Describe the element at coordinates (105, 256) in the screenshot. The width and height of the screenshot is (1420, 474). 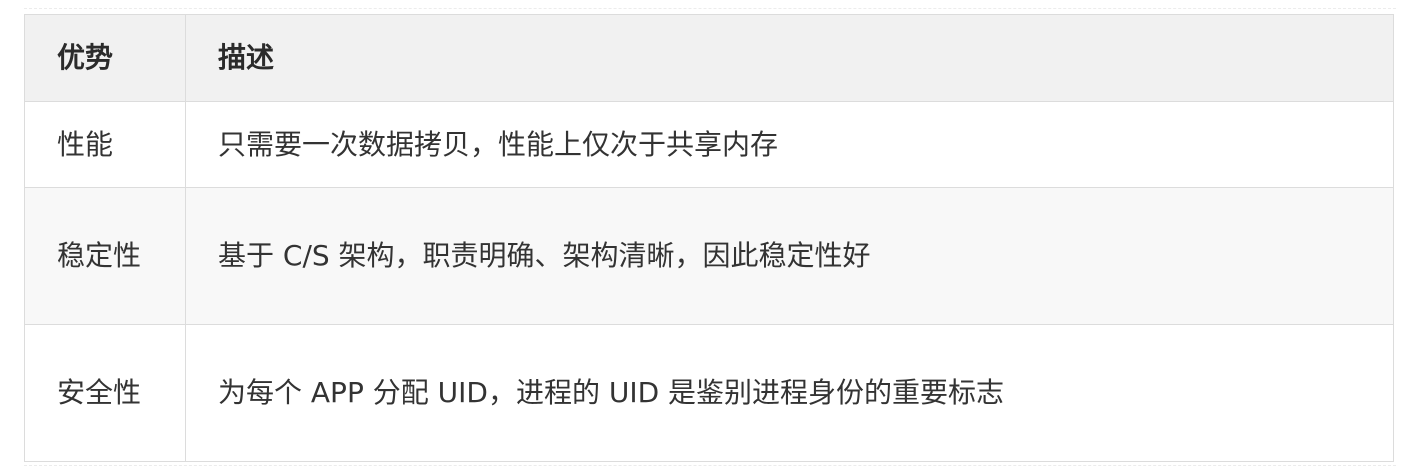
I see `advantage-cell: 稳定性` at that location.